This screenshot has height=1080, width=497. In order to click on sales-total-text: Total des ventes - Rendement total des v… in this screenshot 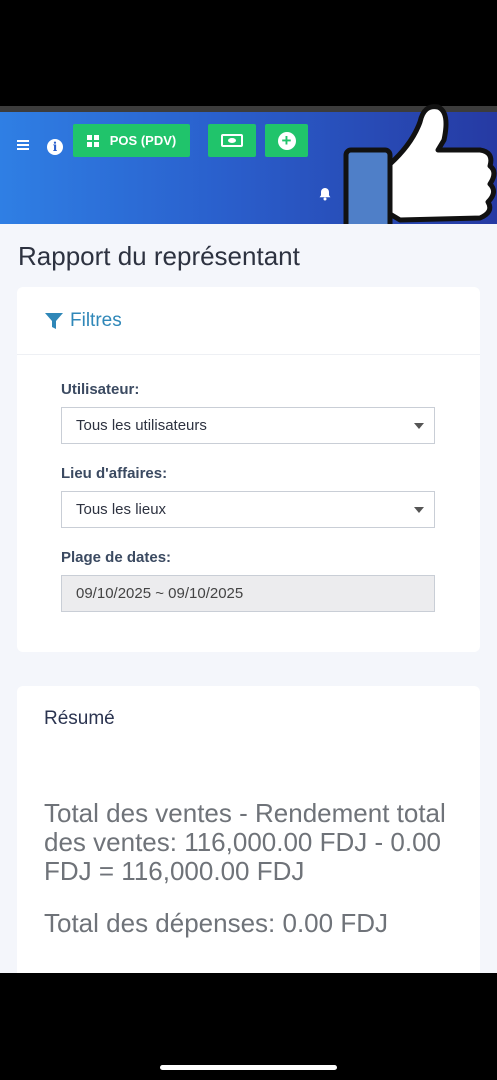, I will do `click(245, 842)`.